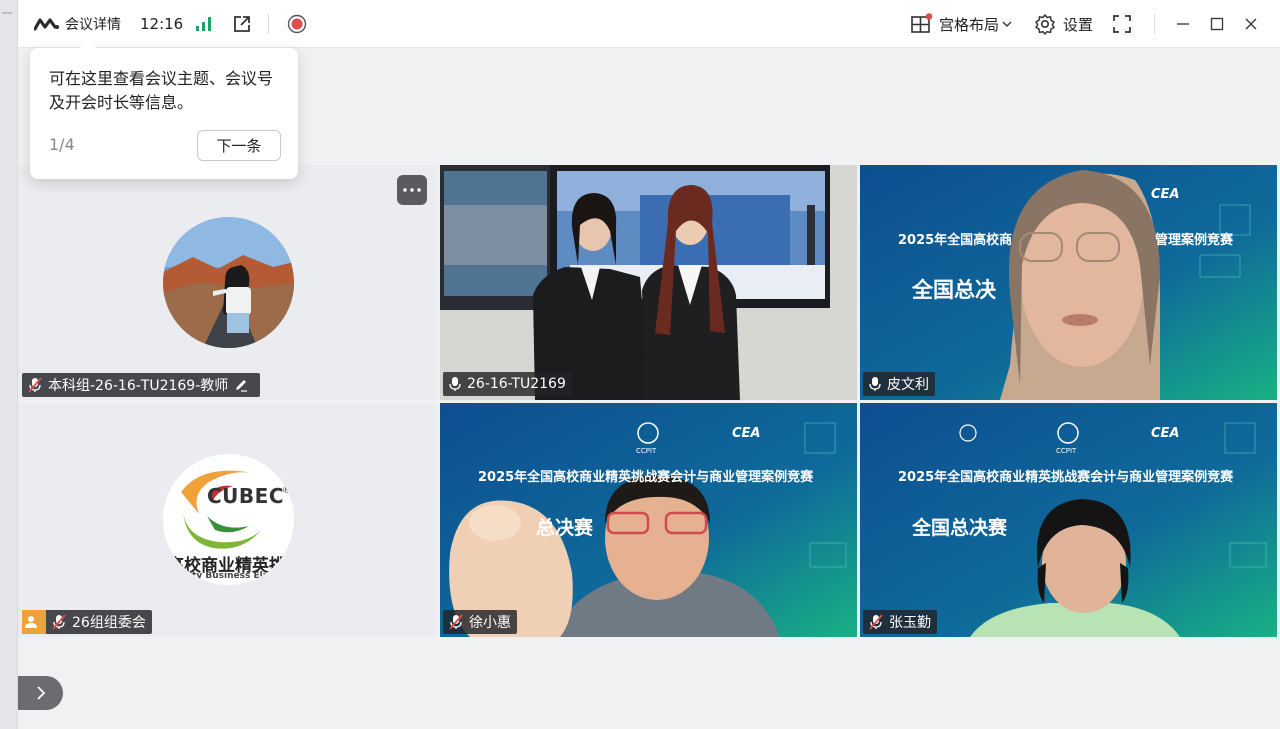 The width and height of the screenshot is (1280, 729). I want to click on maximize-icon, so click(1217, 24).